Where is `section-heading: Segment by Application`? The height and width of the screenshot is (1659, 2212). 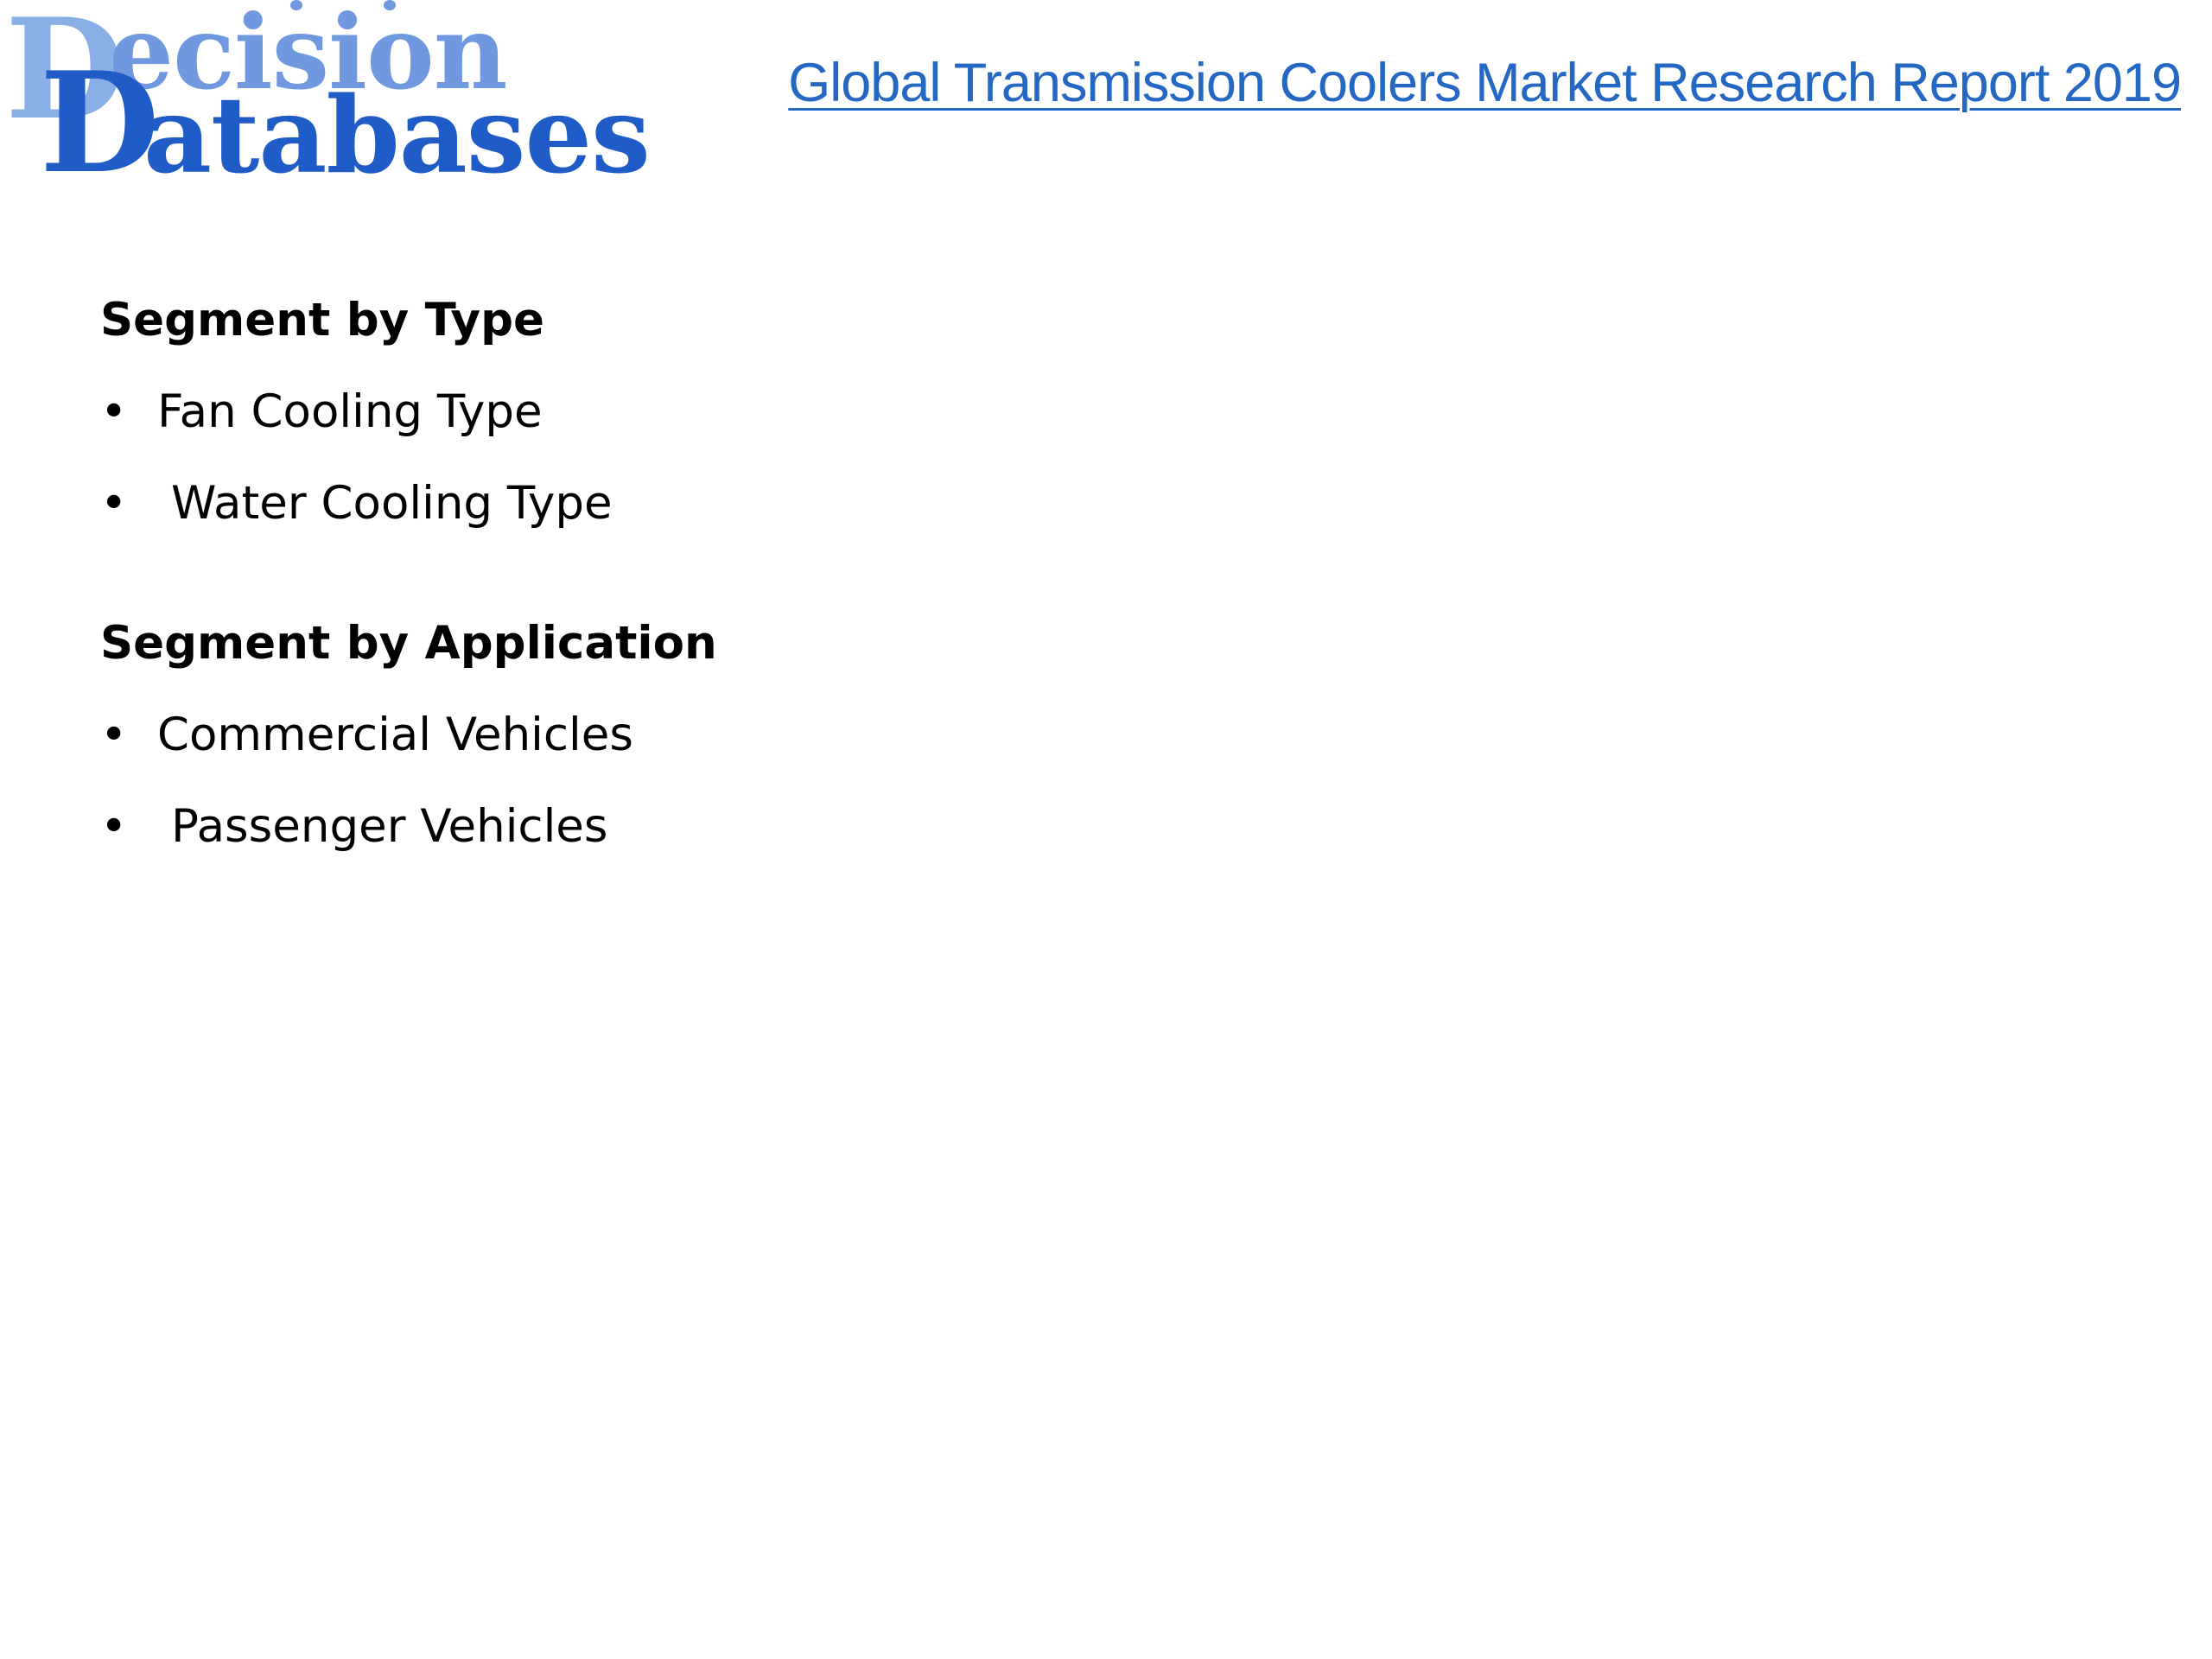
section-heading: Segment by Application is located at coordinates (408, 643).